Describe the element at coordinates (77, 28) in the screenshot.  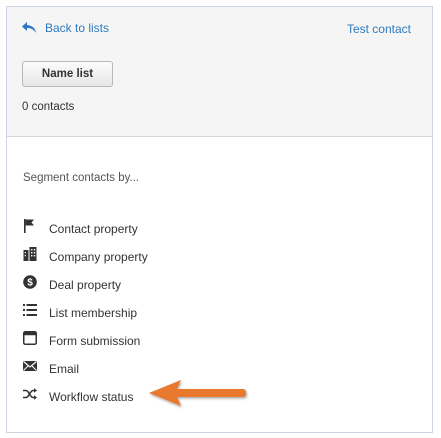
I see `back-to-lists-label: Back to lists` at that location.